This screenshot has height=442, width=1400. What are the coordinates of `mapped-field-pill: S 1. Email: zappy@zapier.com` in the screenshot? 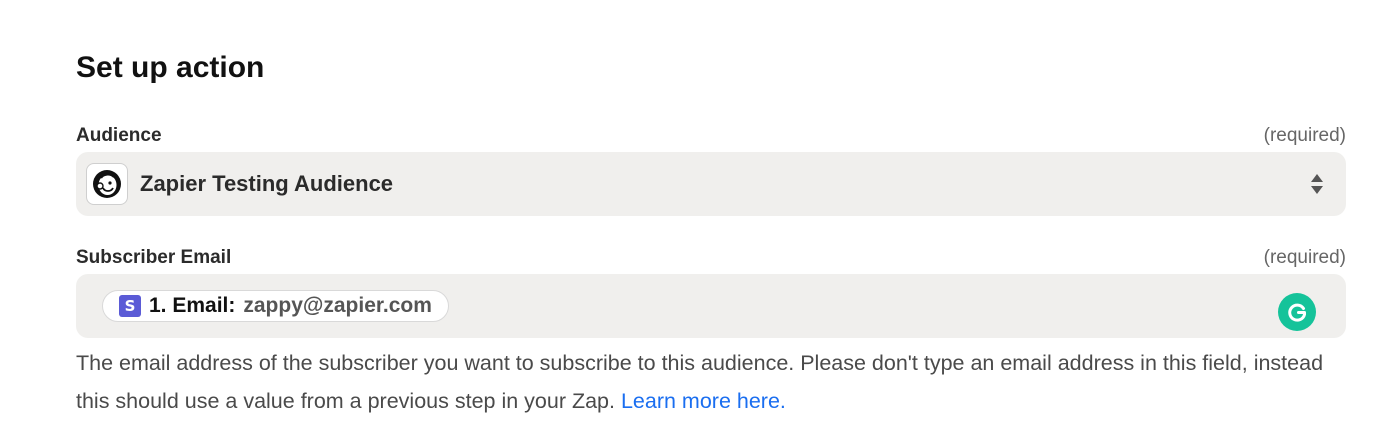 It's located at (275, 306).